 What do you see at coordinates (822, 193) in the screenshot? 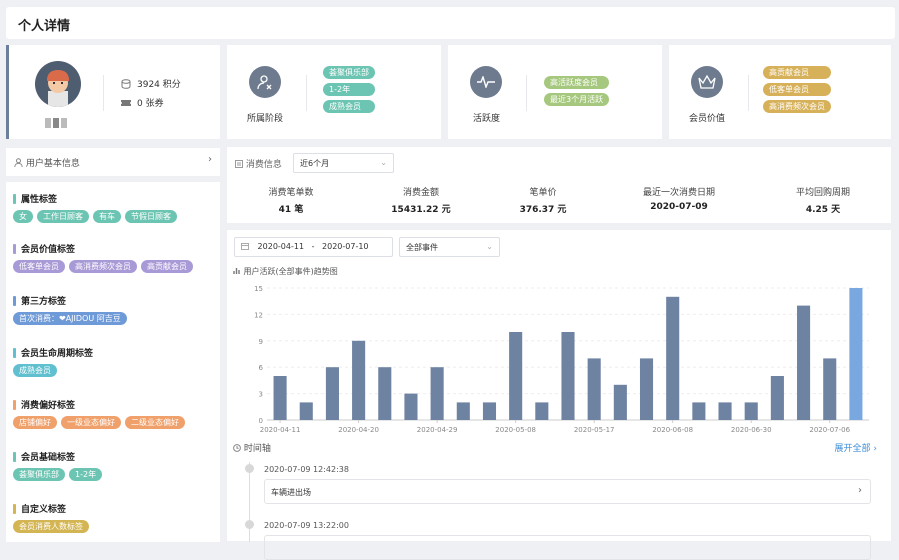
I see `metric-label: 平均回购周期` at bounding box center [822, 193].